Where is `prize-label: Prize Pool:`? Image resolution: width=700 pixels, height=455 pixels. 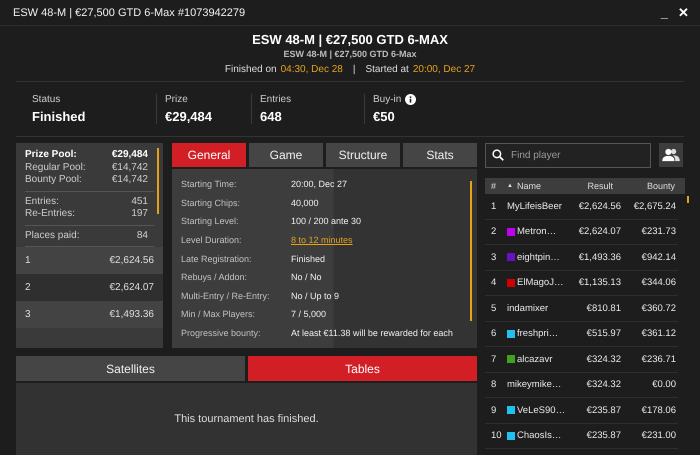
prize-label: Prize Pool: is located at coordinates (51, 155).